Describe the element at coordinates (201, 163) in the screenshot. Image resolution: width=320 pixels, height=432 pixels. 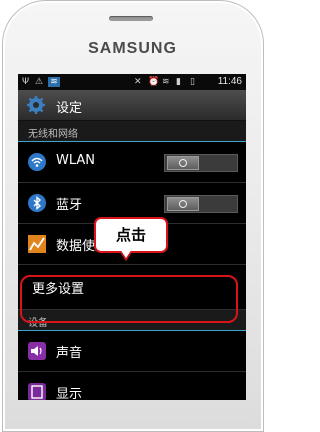
I see `wlan-toggle` at that location.